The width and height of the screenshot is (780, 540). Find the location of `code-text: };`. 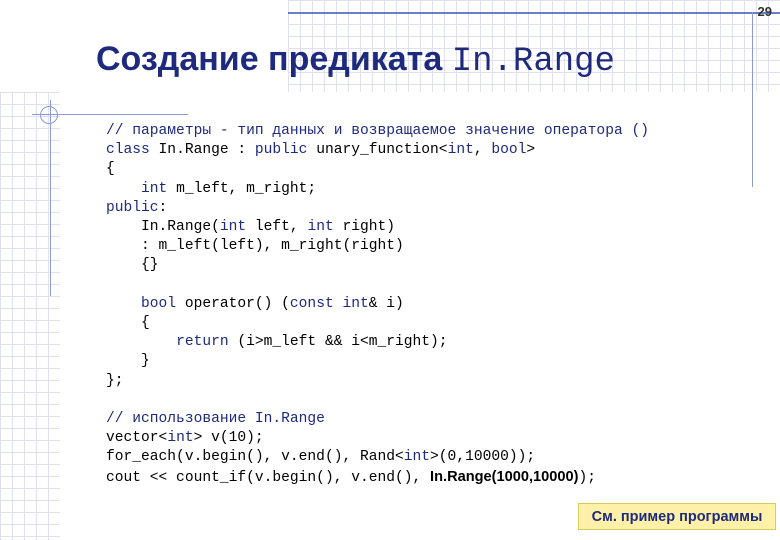

code-text: }; is located at coordinates (115, 380).